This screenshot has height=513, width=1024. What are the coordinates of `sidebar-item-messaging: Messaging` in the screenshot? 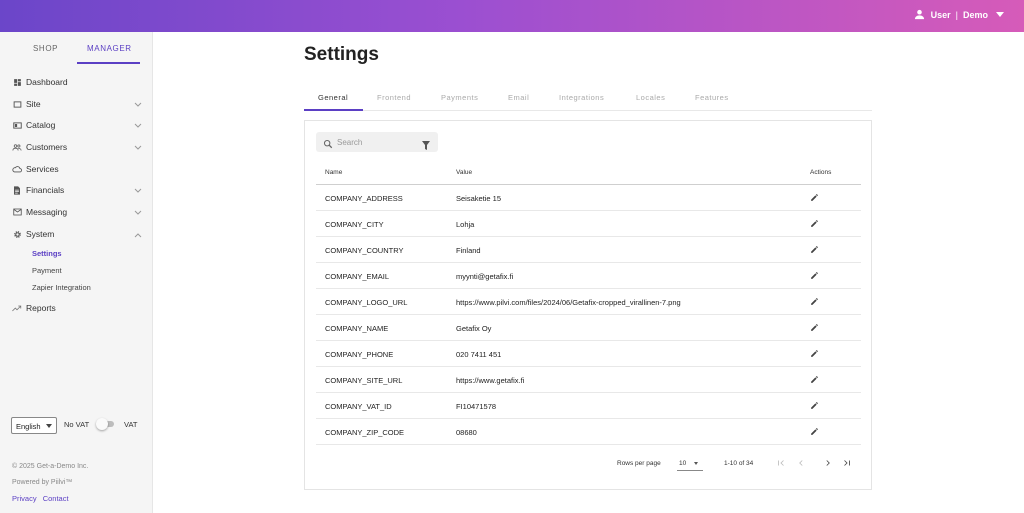 It's located at (78, 212).